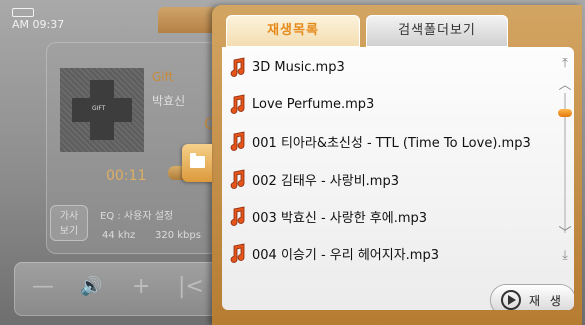 This screenshot has width=585, height=325. What do you see at coordinates (126, 176) in the screenshot?
I see `current-time: 00:11` at bounding box center [126, 176].